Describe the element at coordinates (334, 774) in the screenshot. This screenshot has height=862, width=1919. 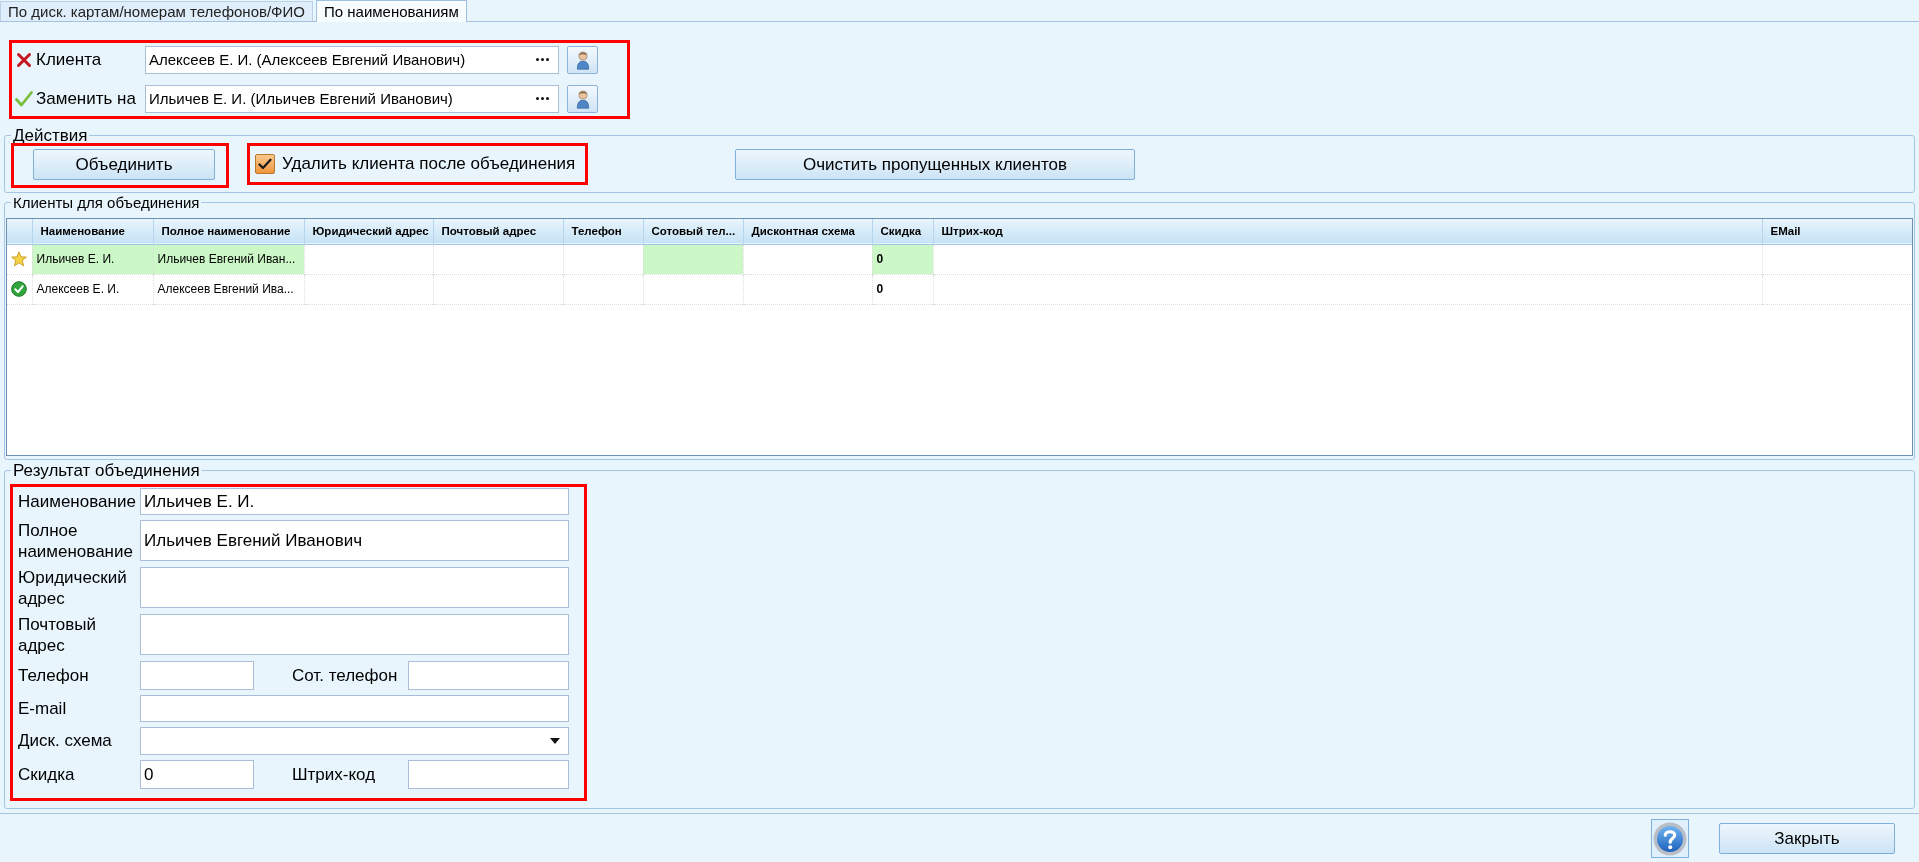
I see `field-label: Штрих-код` at that location.